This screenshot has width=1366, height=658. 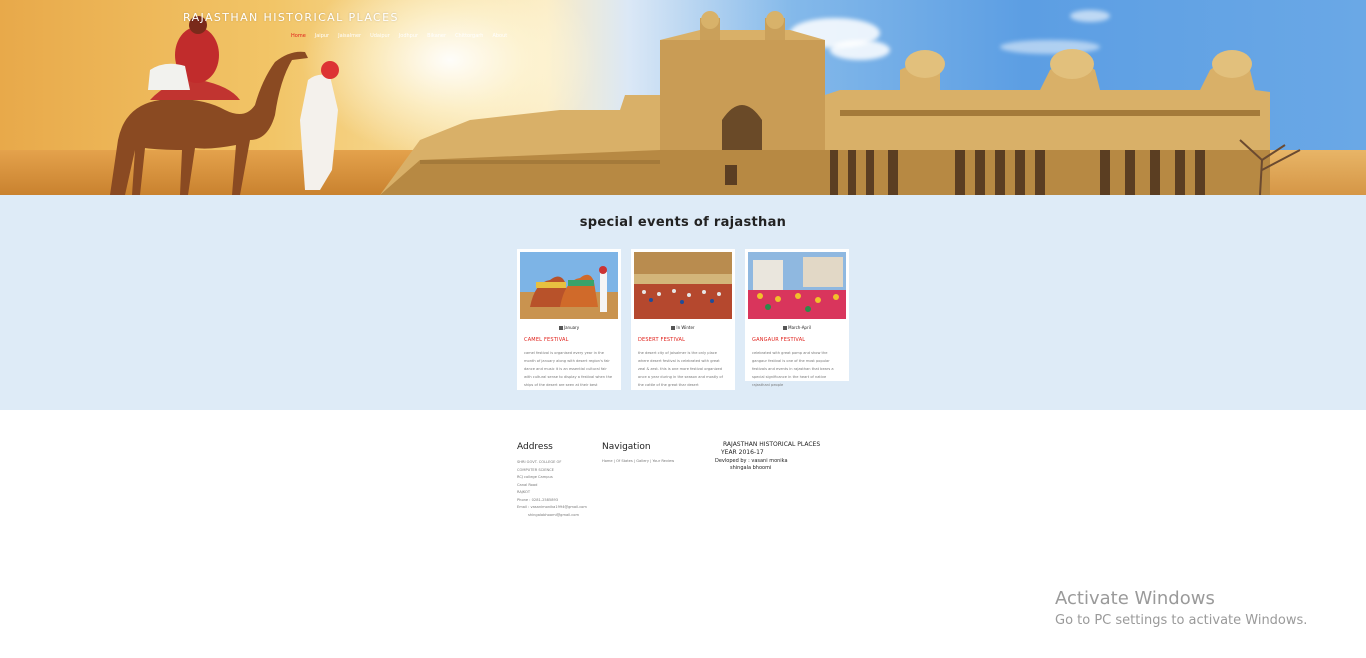 What do you see at coordinates (683, 222) in the screenshot?
I see `events-heading: special events of rajasthan` at bounding box center [683, 222].